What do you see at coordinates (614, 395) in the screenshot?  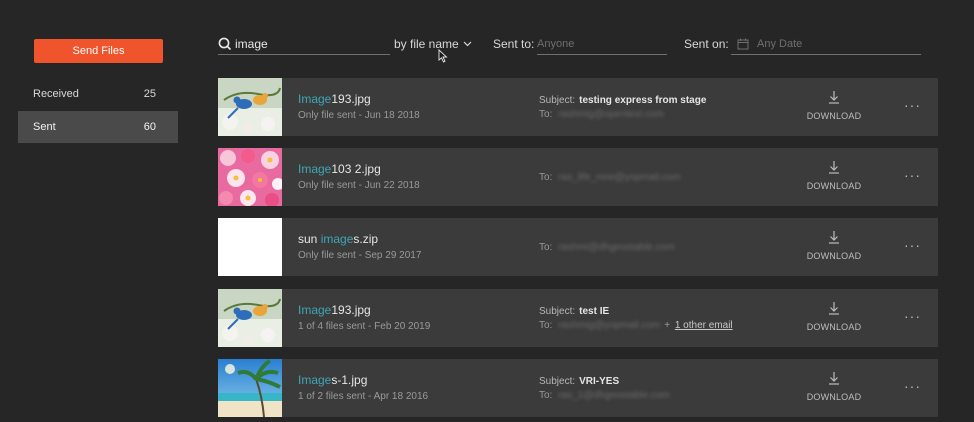 I see `recipient-email: ras_1@dhgeostable.com` at bounding box center [614, 395].